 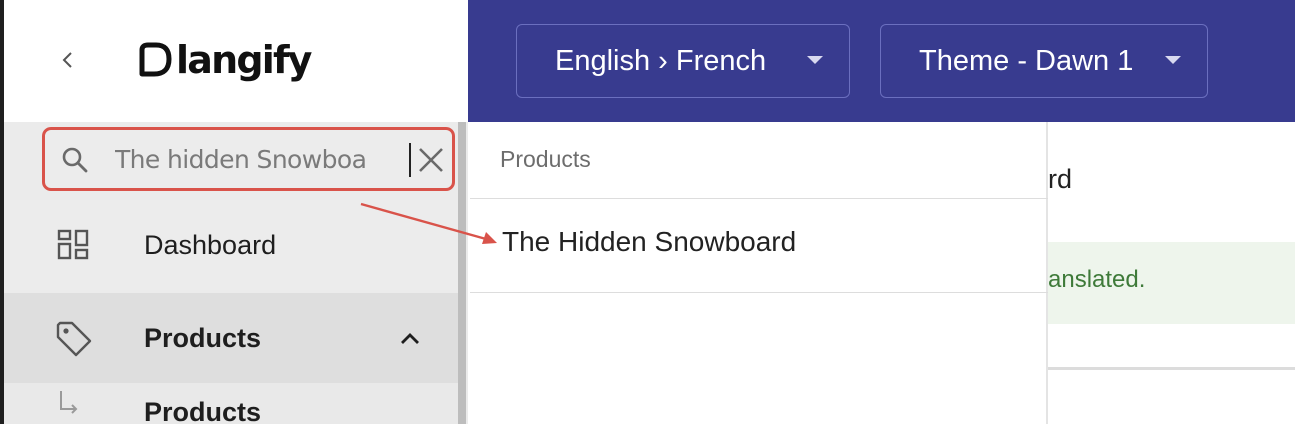 What do you see at coordinates (649, 241) in the screenshot?
I see `search-result-label: The Hidden Snowboard` at bounding box center [649, 241].